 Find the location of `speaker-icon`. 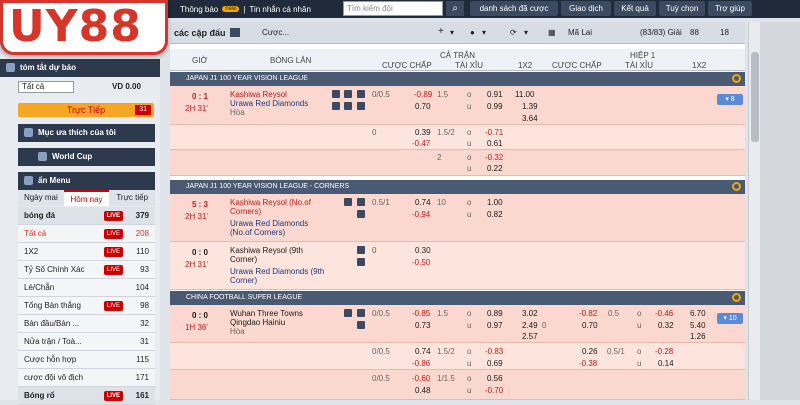

speaker-icon is located at coordinates (235, 32).